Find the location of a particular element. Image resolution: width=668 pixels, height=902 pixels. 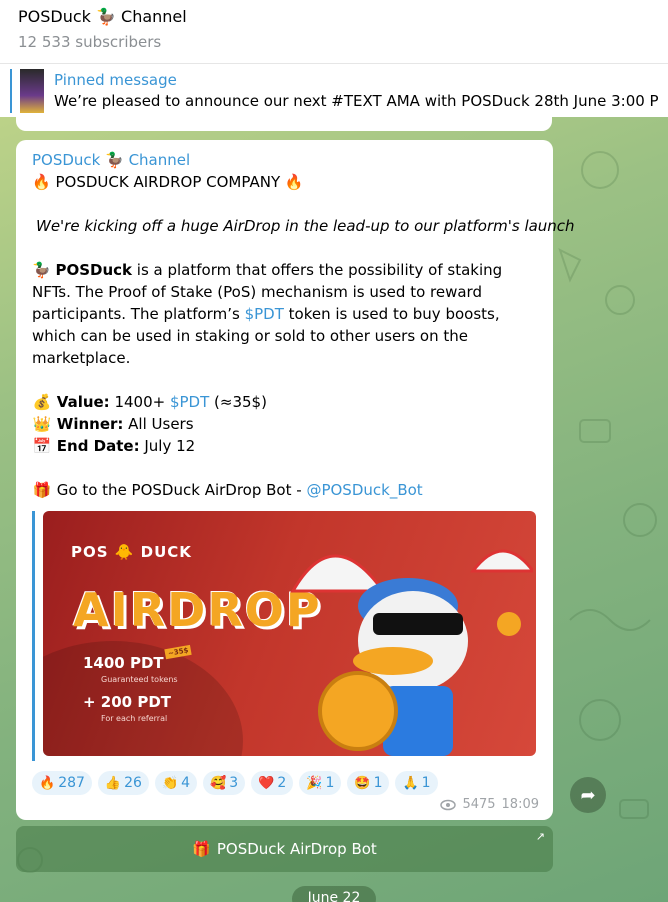

banner-prize-2: + 200 PDT is located at coordinates (127, 702).